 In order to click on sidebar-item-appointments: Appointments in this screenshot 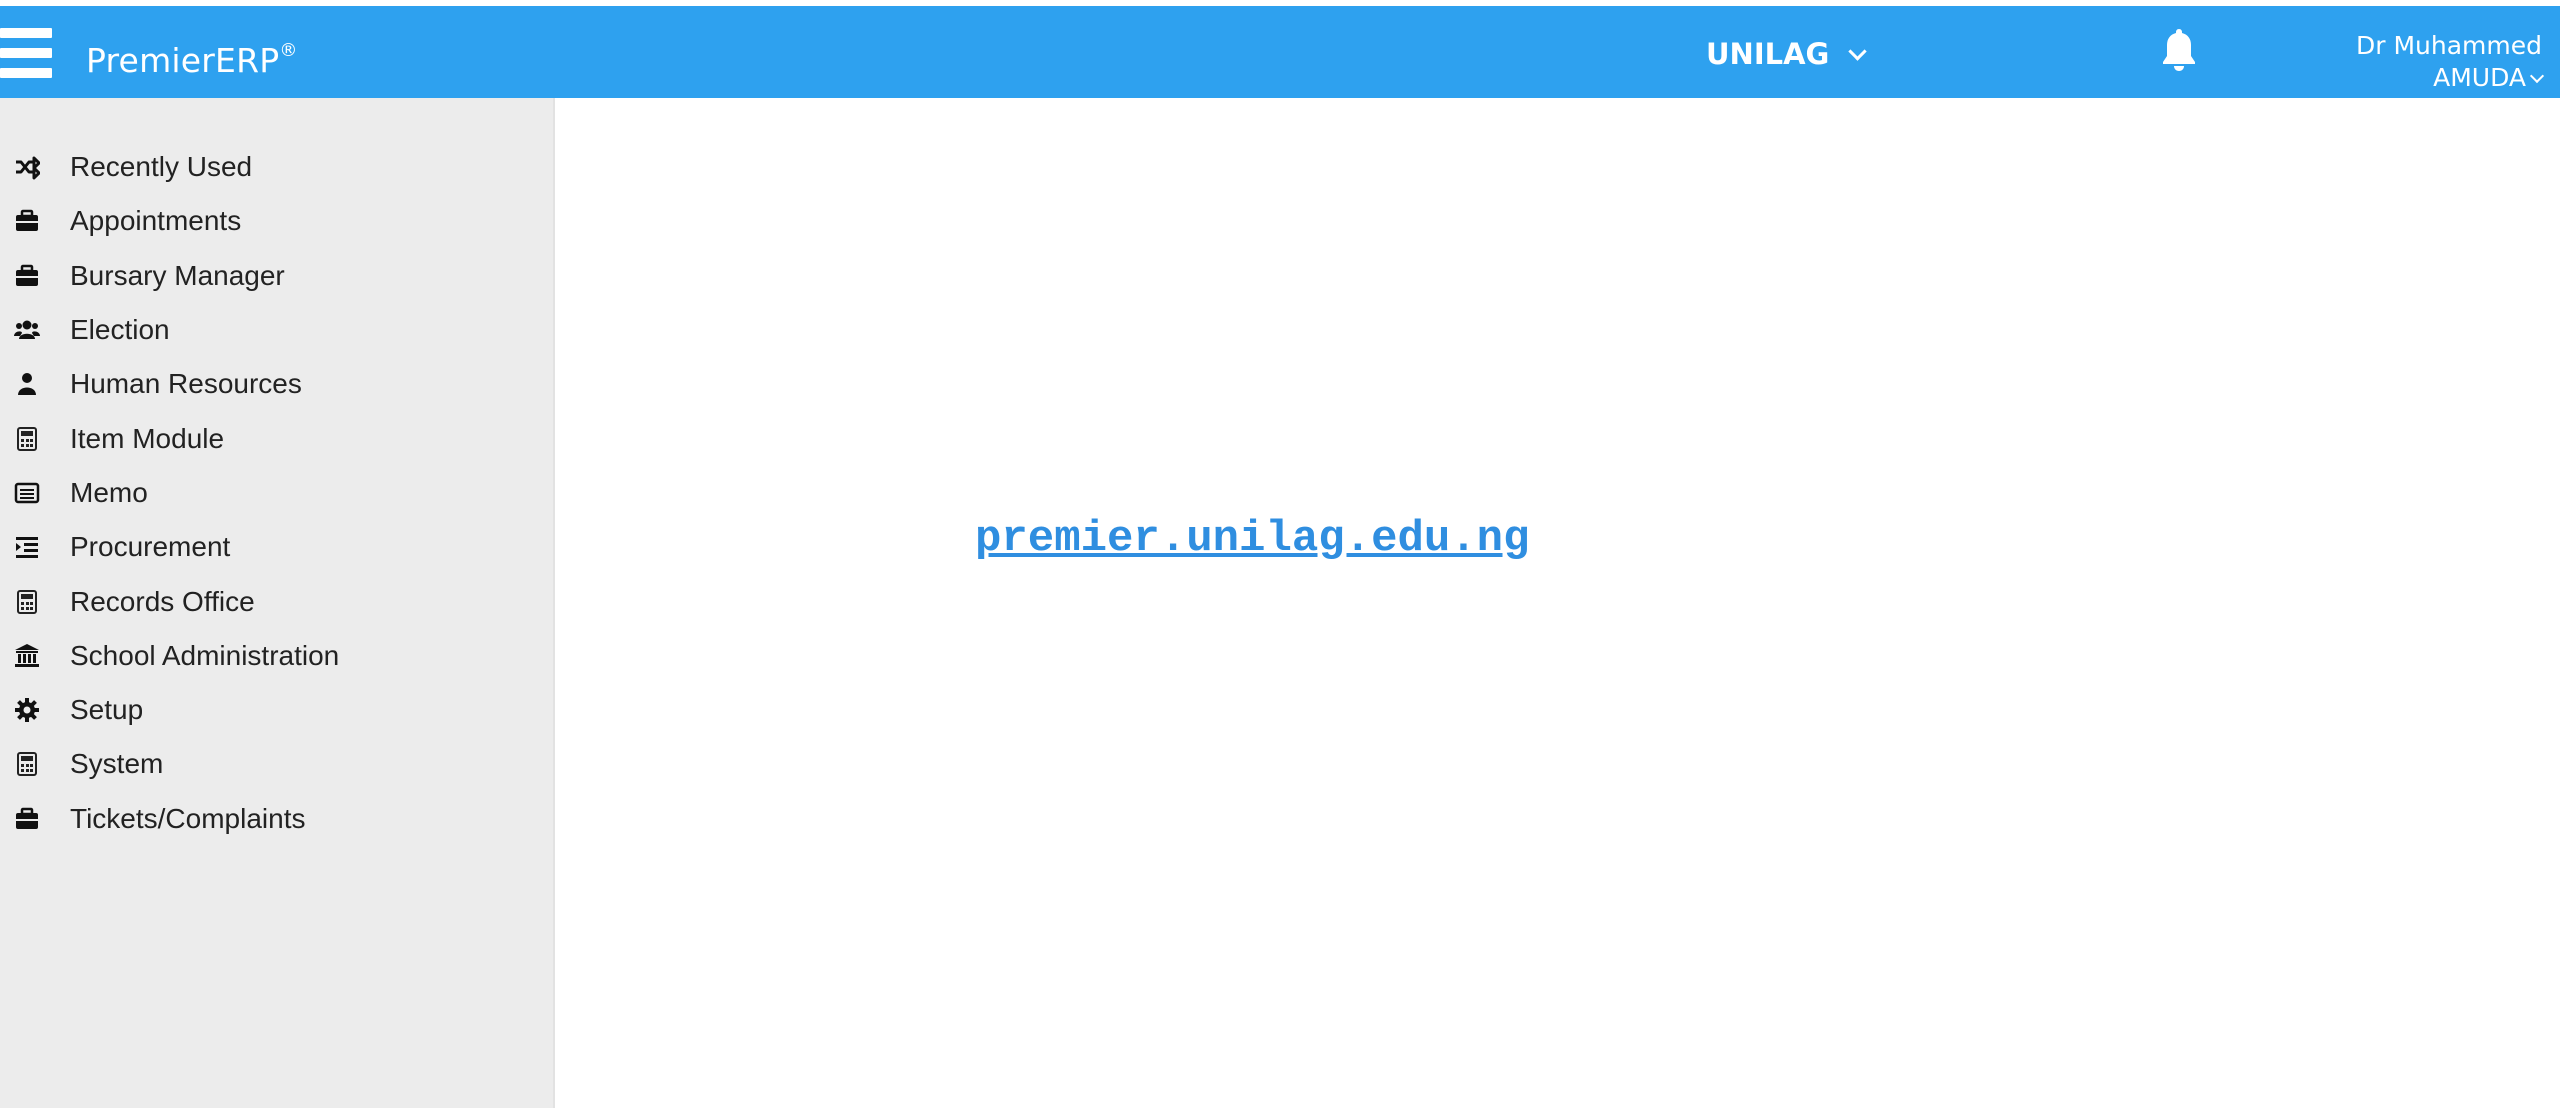, I will do `click(276, 221)`.